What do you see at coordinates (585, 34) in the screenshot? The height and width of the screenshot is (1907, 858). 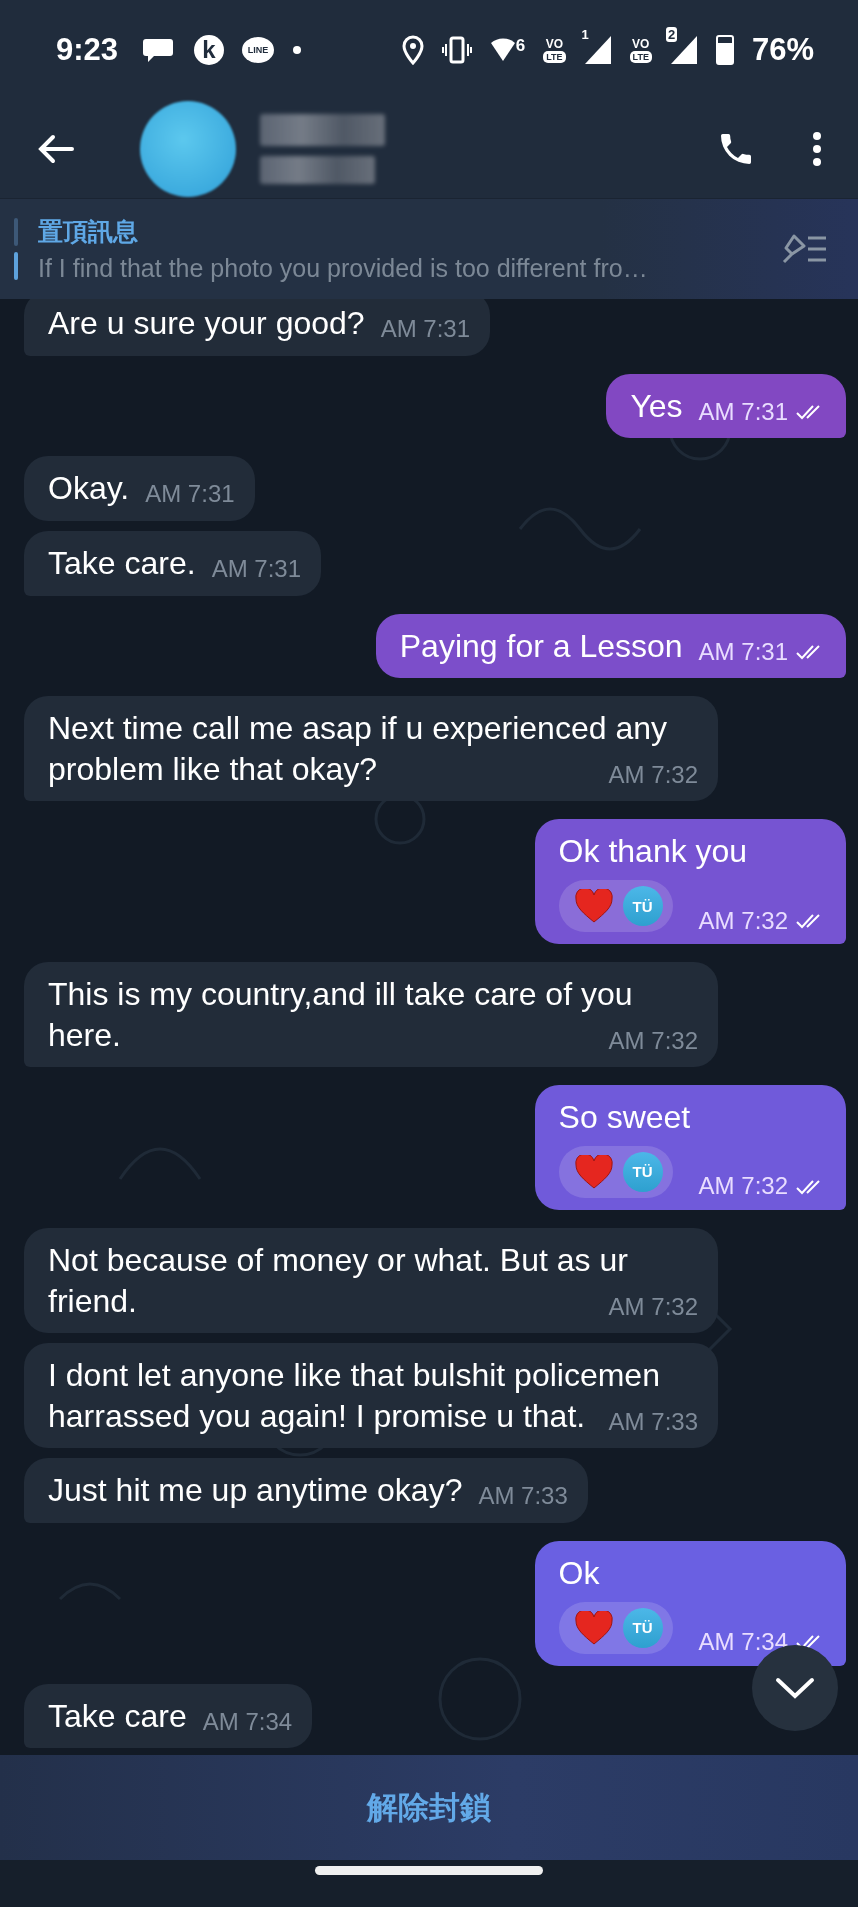 I see `sim-slot-label: 1` at bounding box center [585, 34].